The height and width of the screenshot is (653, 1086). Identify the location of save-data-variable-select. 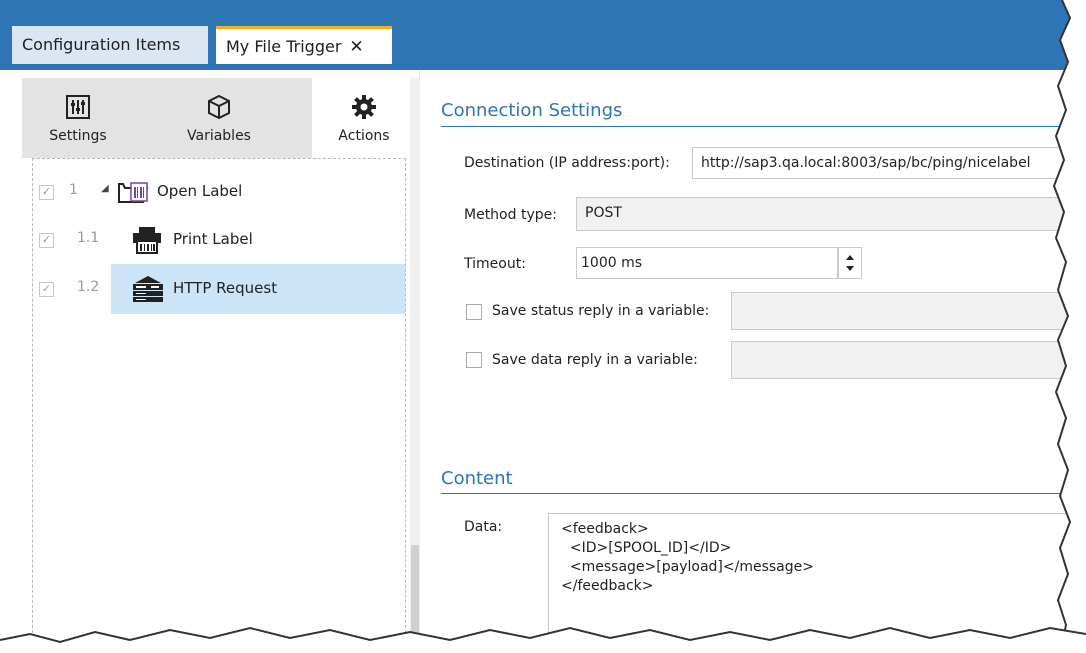
(903, 360).